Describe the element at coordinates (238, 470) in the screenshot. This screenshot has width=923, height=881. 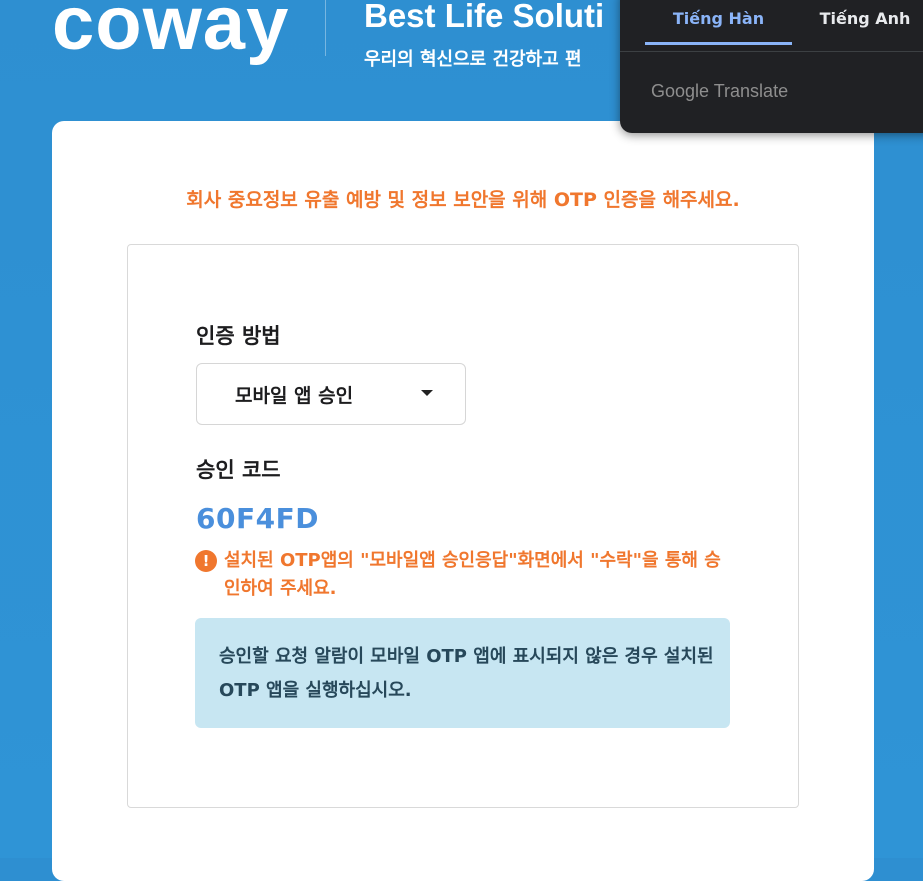
I see `approval-code-label: 승인 코드` at that location.